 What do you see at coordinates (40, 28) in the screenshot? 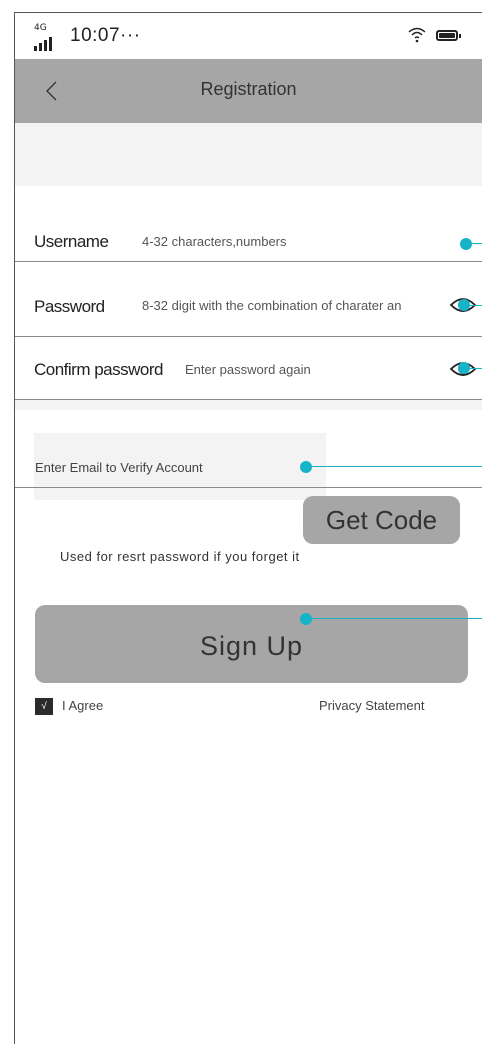
I see `network-type: 4G` at bounding box center [40, 28].